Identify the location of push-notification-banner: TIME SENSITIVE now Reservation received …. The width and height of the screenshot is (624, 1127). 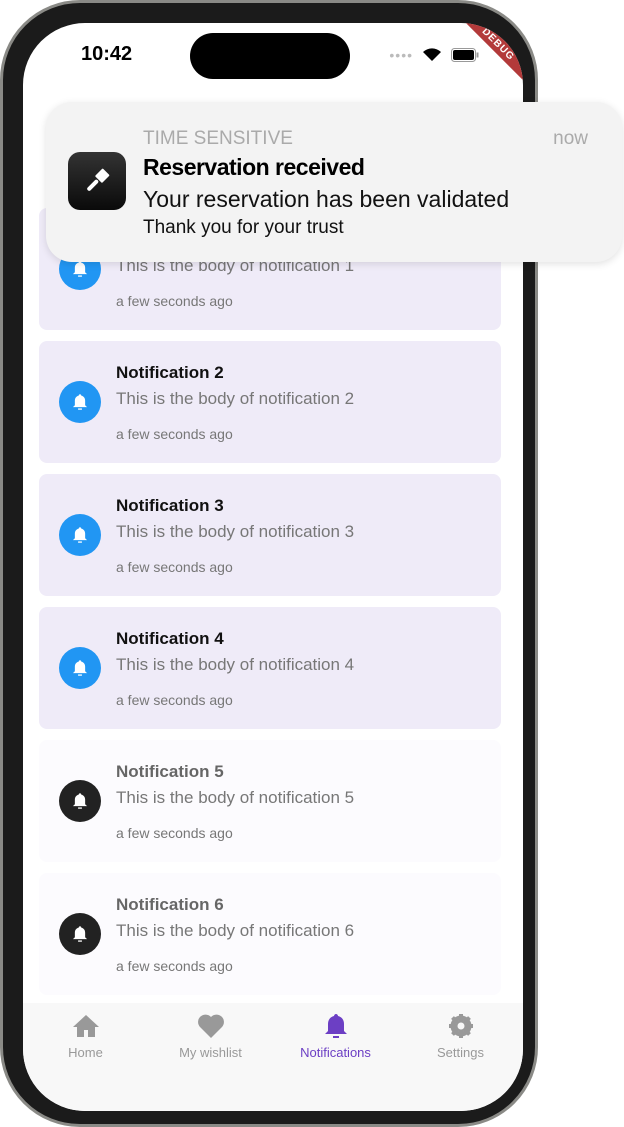
(334, 182).